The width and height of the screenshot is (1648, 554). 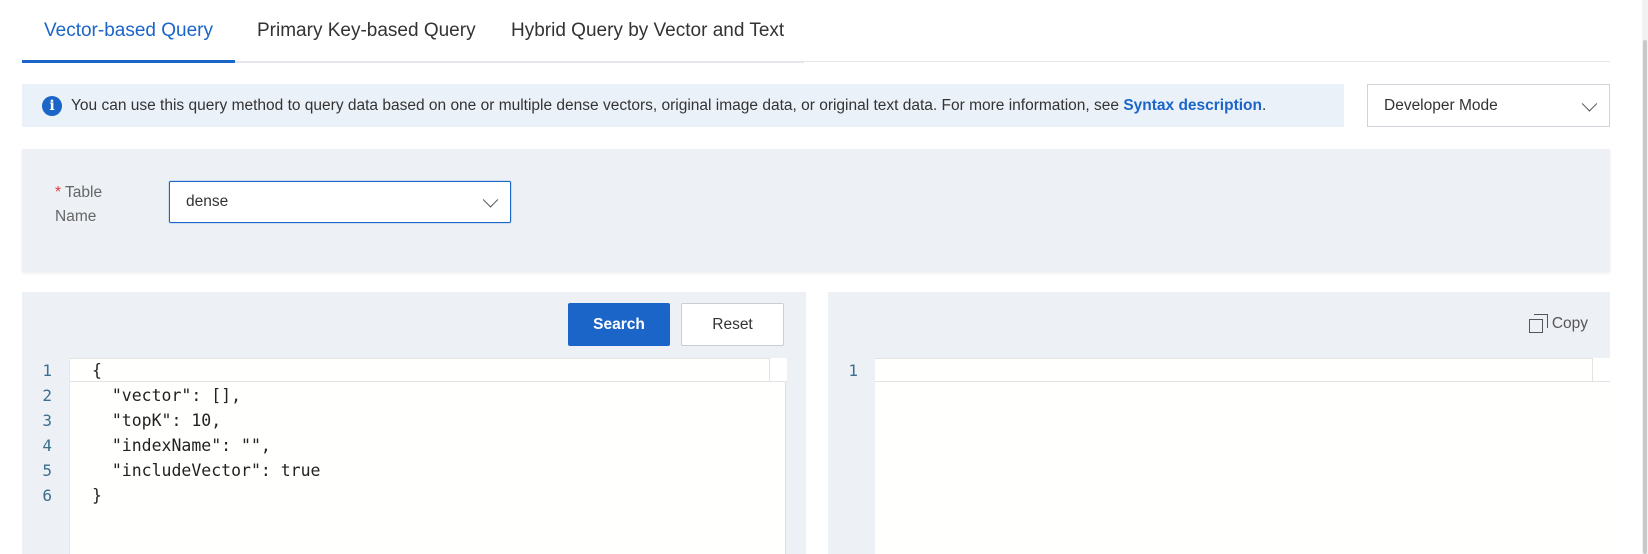 What do you see at coordinates (778, 370) in the screenshot?
I see `editor-scroll-corner` at bounding box center [778, 370].